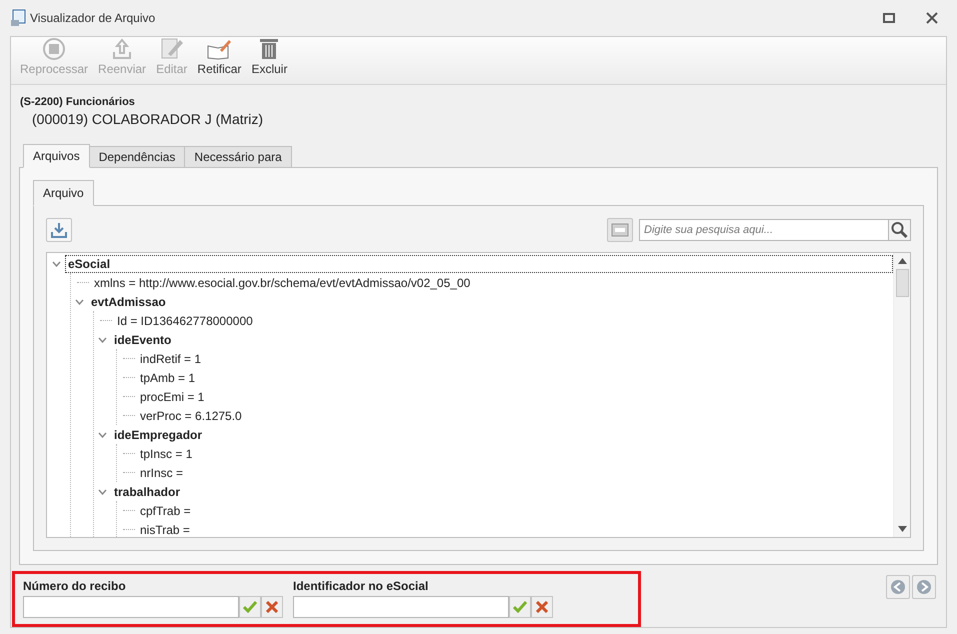 The image size is (957, 634). Describe the element at coordinates (902, 283) in the screenshot. I see `scroll-thumb` at that location.